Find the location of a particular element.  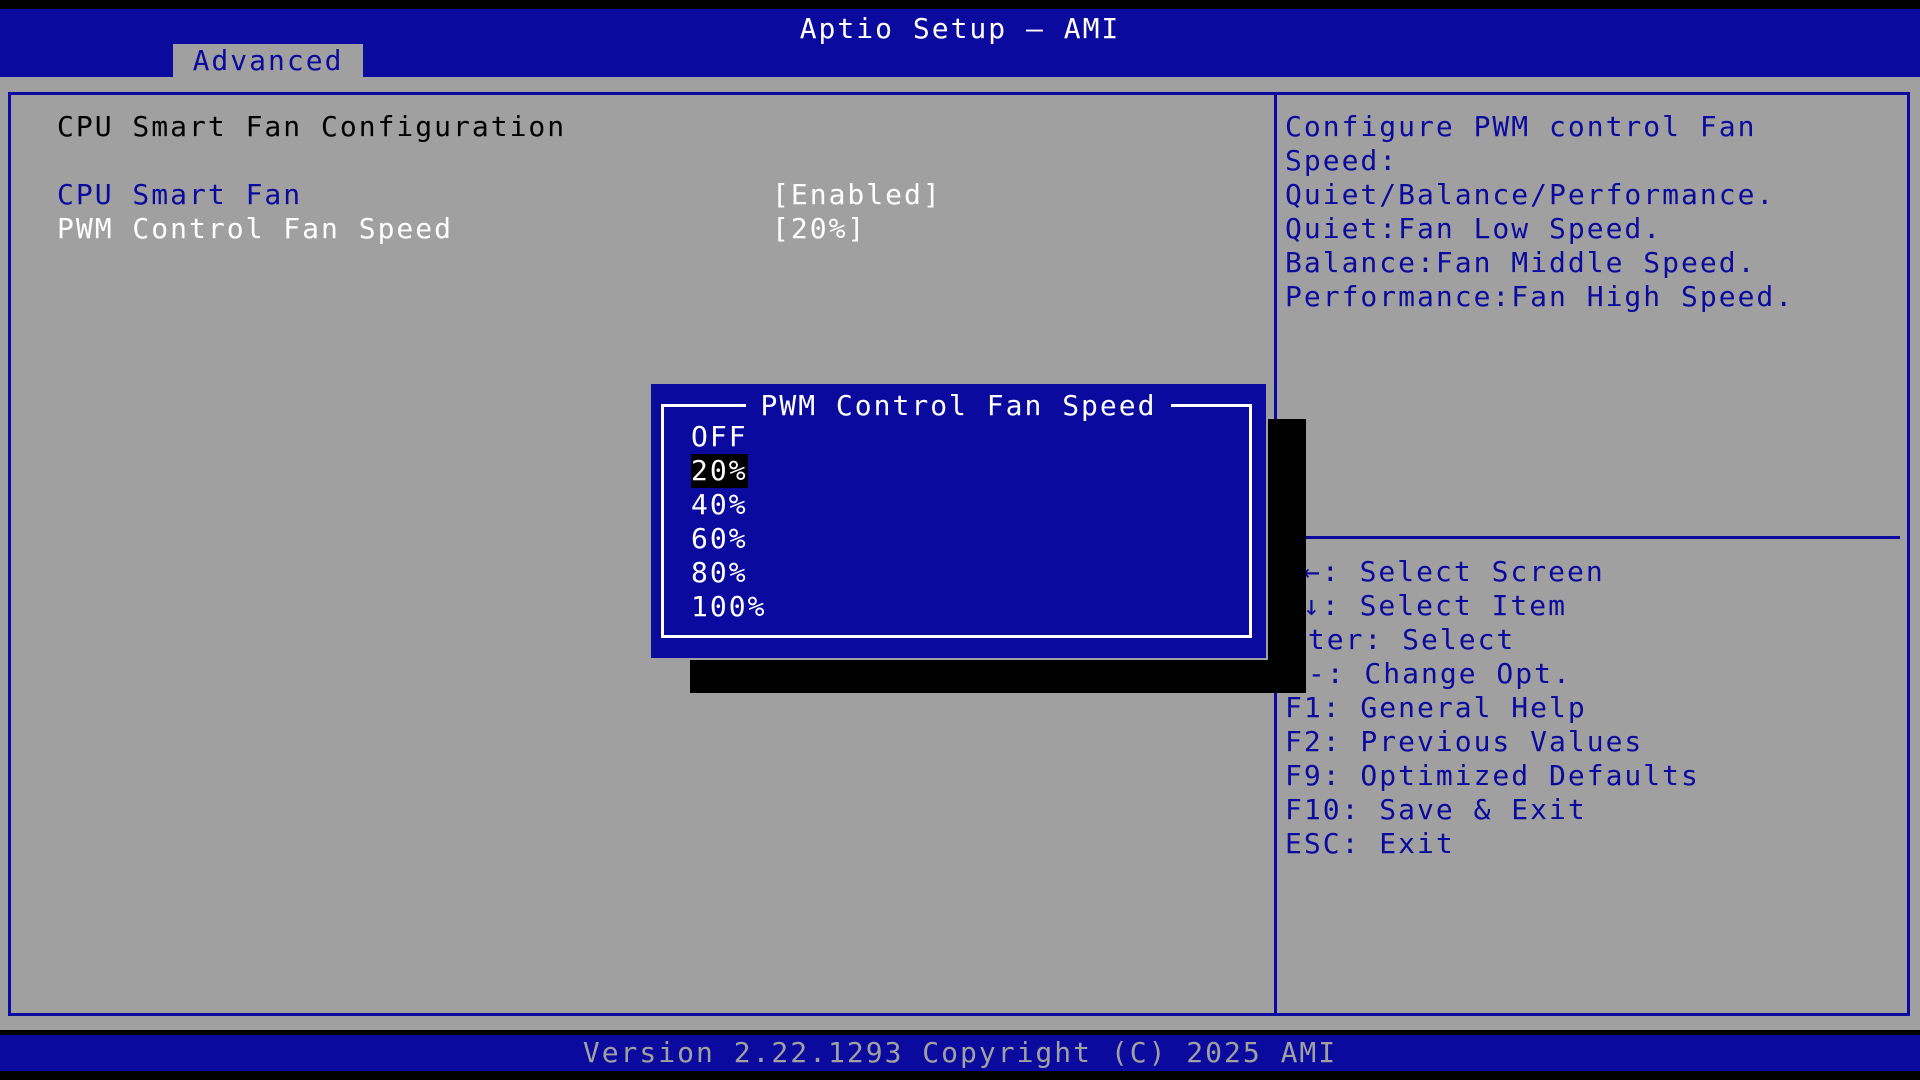

dialog-title-text: PWM Control Fan Speed is located at coordinates (958, 405).